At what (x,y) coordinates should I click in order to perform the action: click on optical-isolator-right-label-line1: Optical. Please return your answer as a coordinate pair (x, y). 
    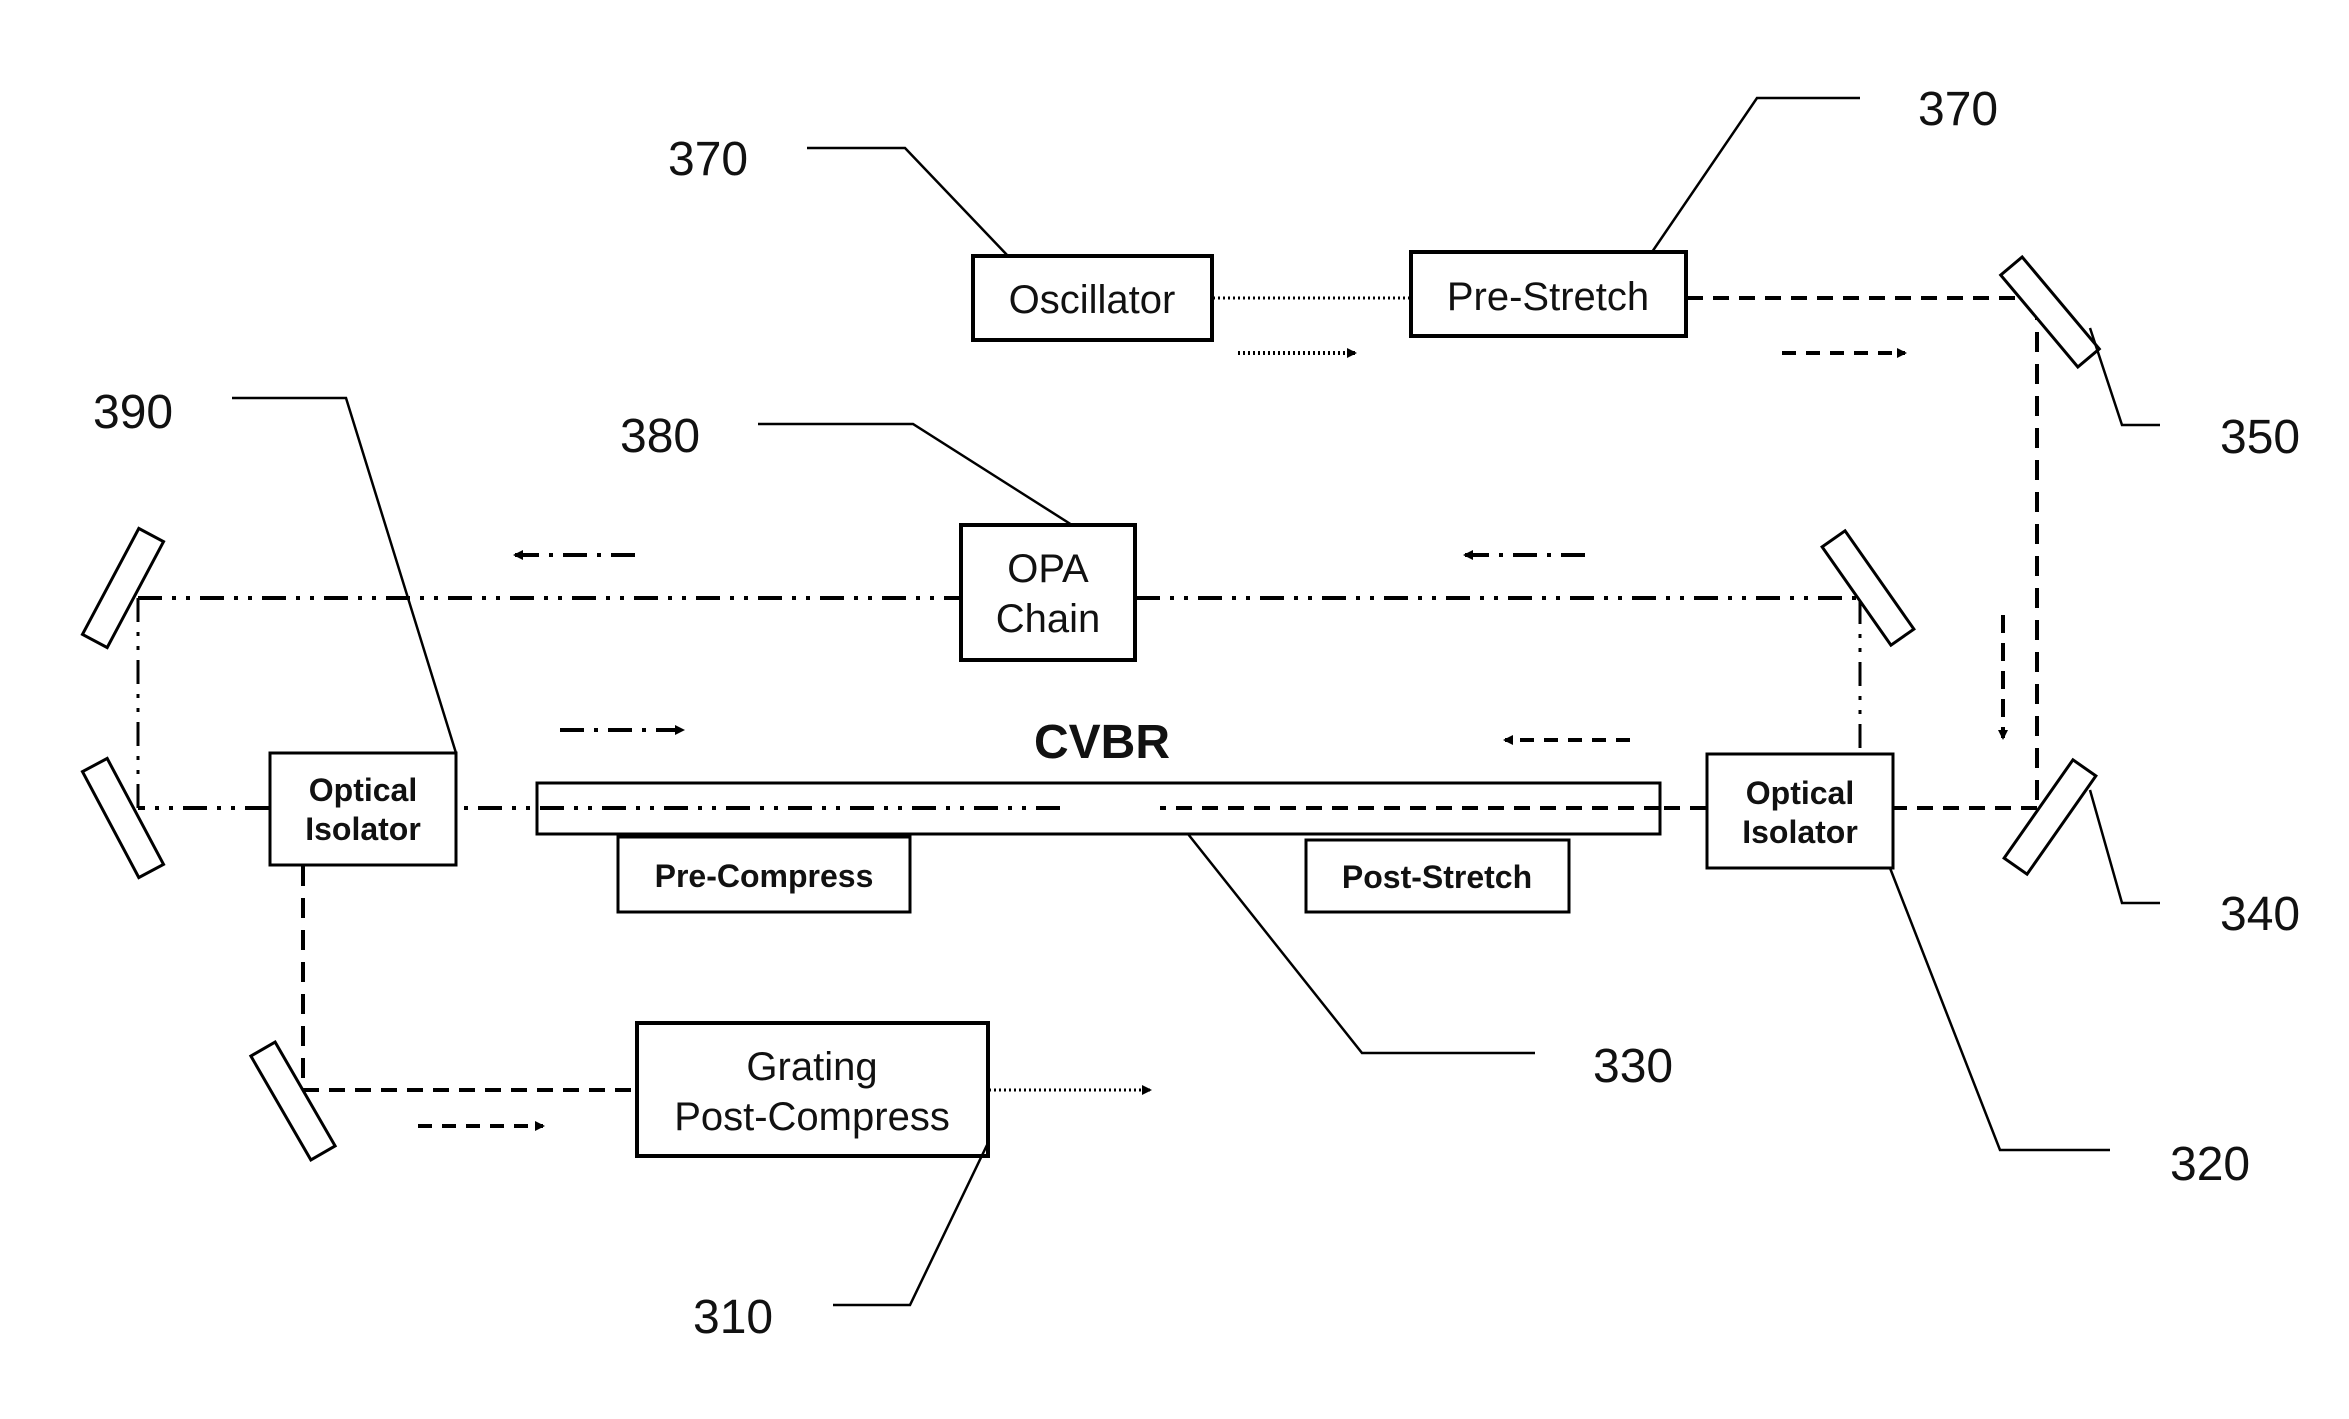
    Looking at the image, I should click on (1800, 793).